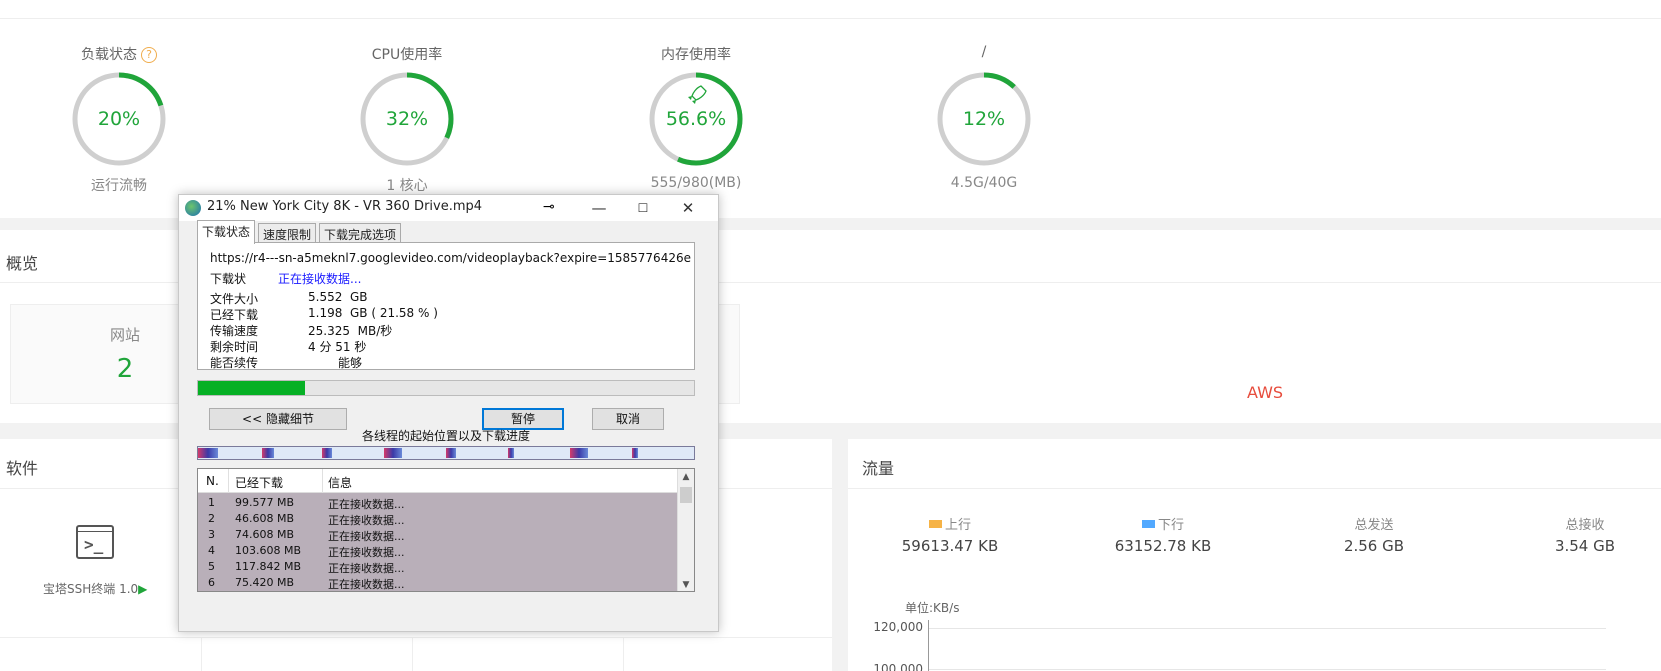 This screenshot has width=1661, height=671. What do you see at coordinates (407, 55) in the screenshot?
I see `gauge-label-cpu: CPU使用率` at bounding box center [407, 55].